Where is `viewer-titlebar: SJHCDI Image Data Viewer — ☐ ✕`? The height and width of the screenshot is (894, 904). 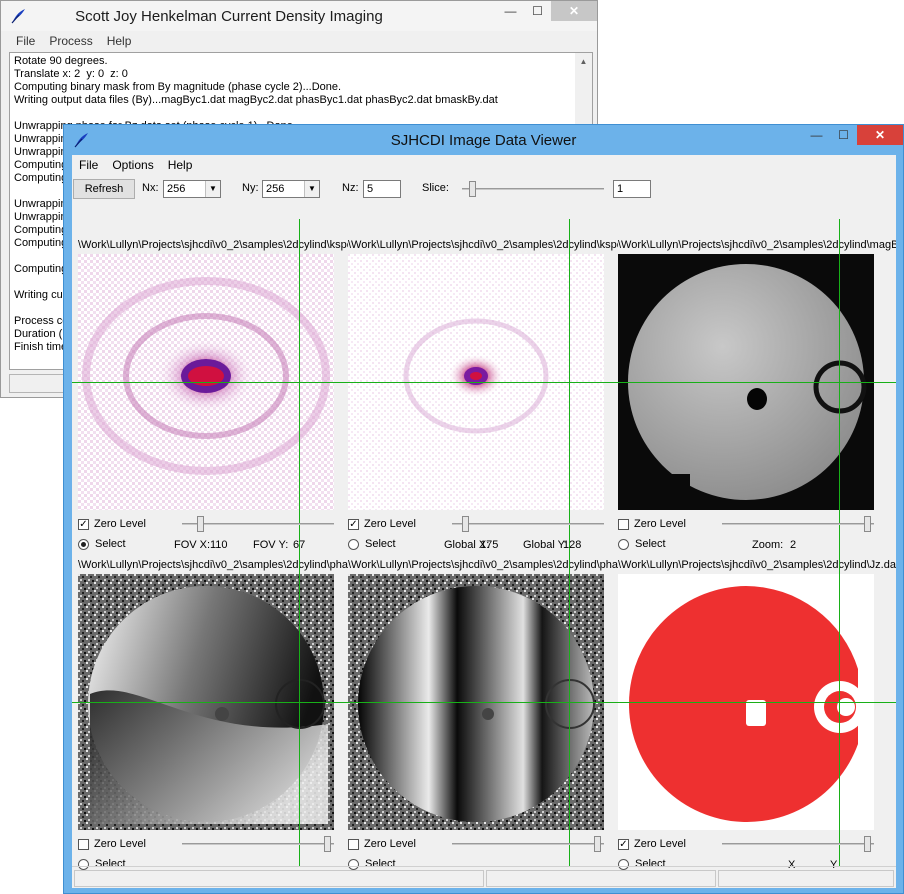
viewer-titlebar: SJHCDI Image Data Viewer — ☐ ✕ is located at coordinates (483, 140).